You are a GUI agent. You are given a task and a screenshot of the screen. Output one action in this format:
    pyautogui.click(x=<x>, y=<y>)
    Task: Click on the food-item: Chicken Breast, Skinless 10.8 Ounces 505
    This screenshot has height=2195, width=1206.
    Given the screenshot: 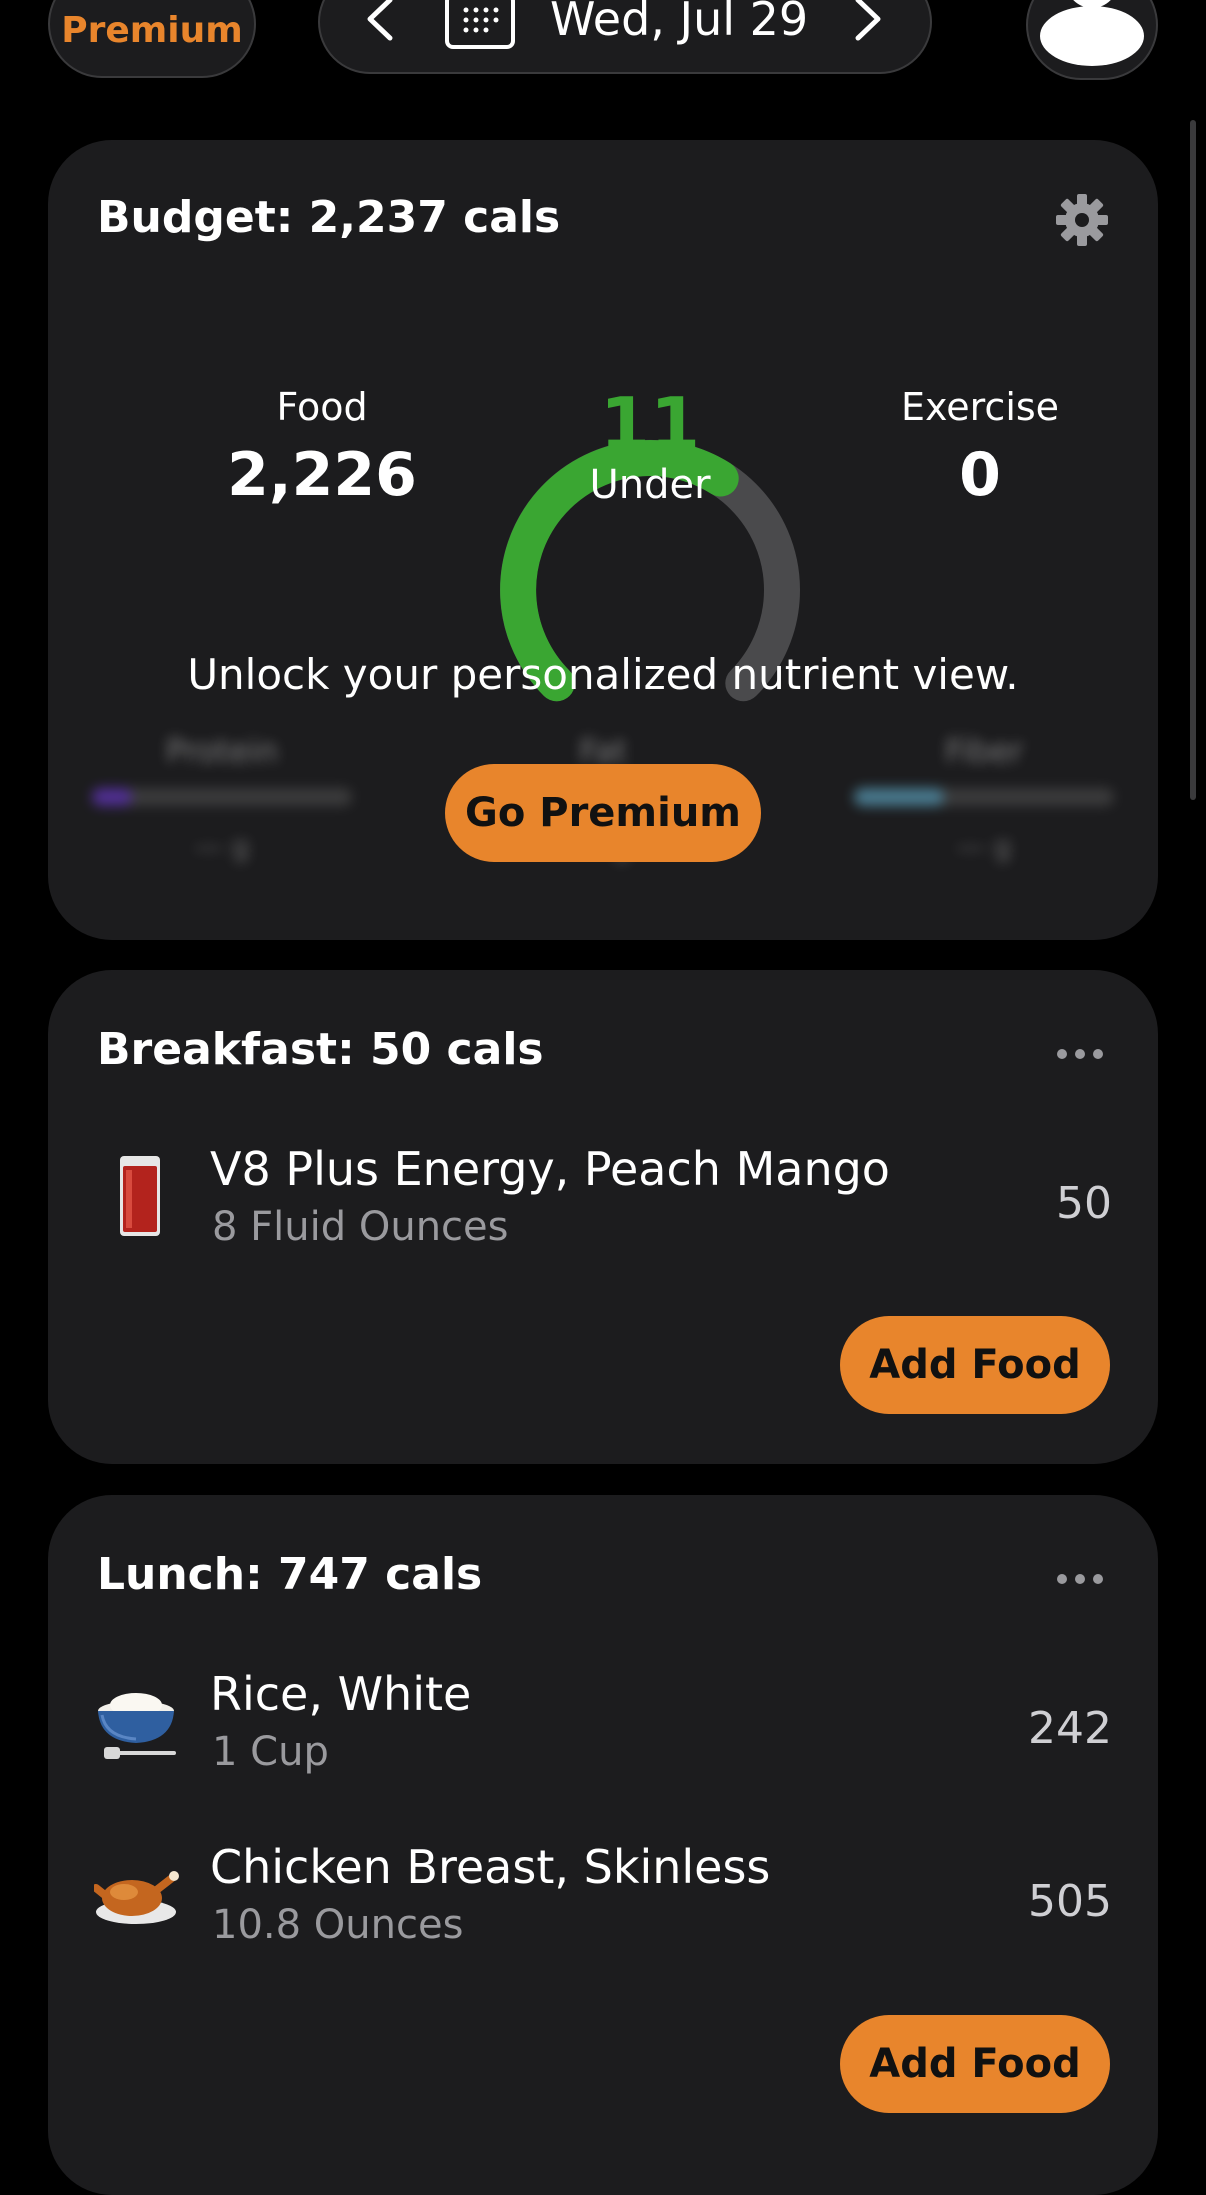 What is the action you would take?
    pyautogui.click(x=603, y=1898)
    